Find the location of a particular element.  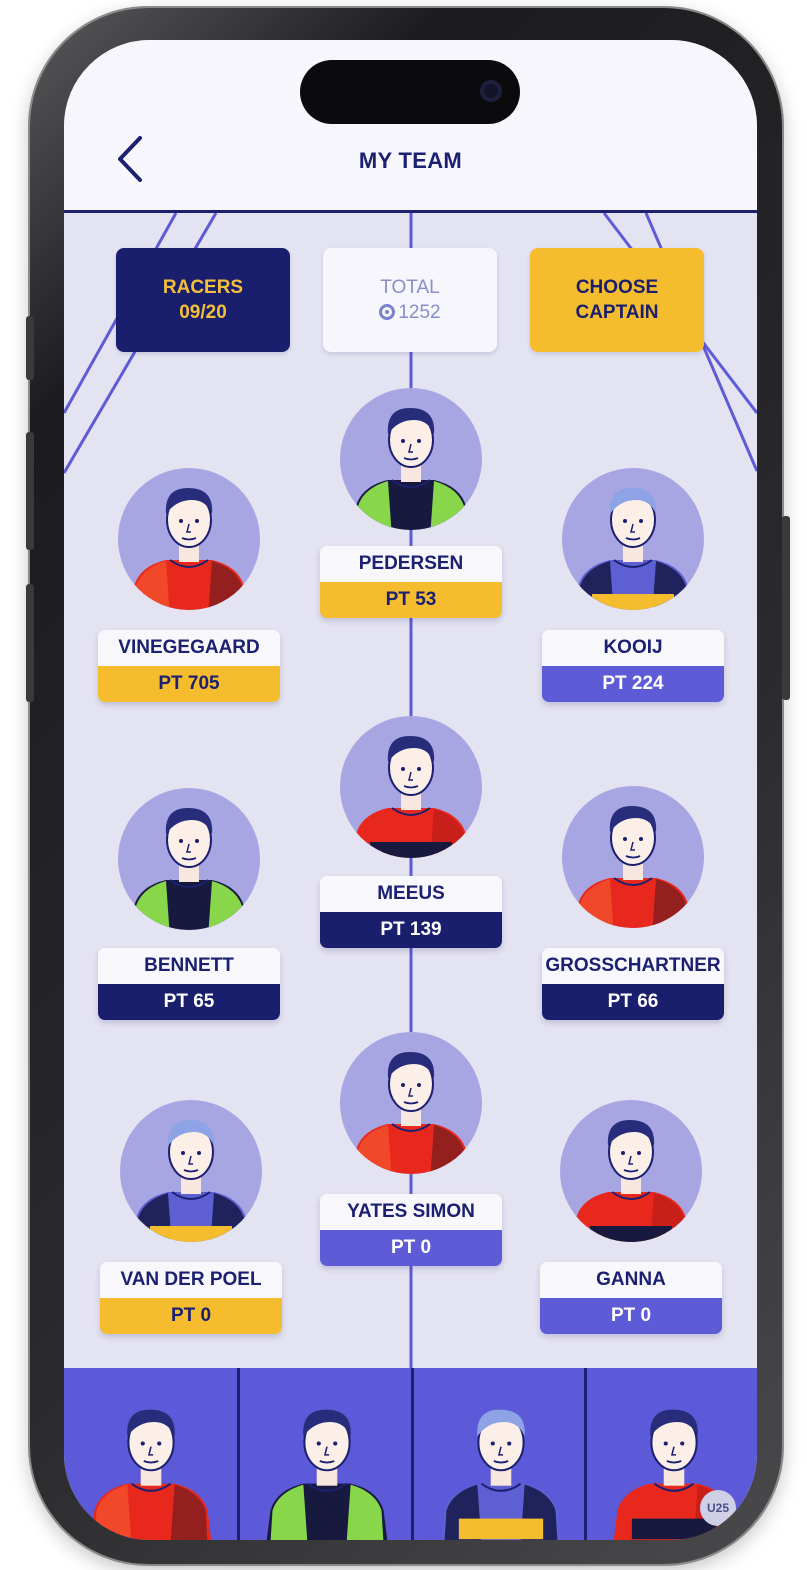

racers-label: RACERS is located at coordinates (203, 287).